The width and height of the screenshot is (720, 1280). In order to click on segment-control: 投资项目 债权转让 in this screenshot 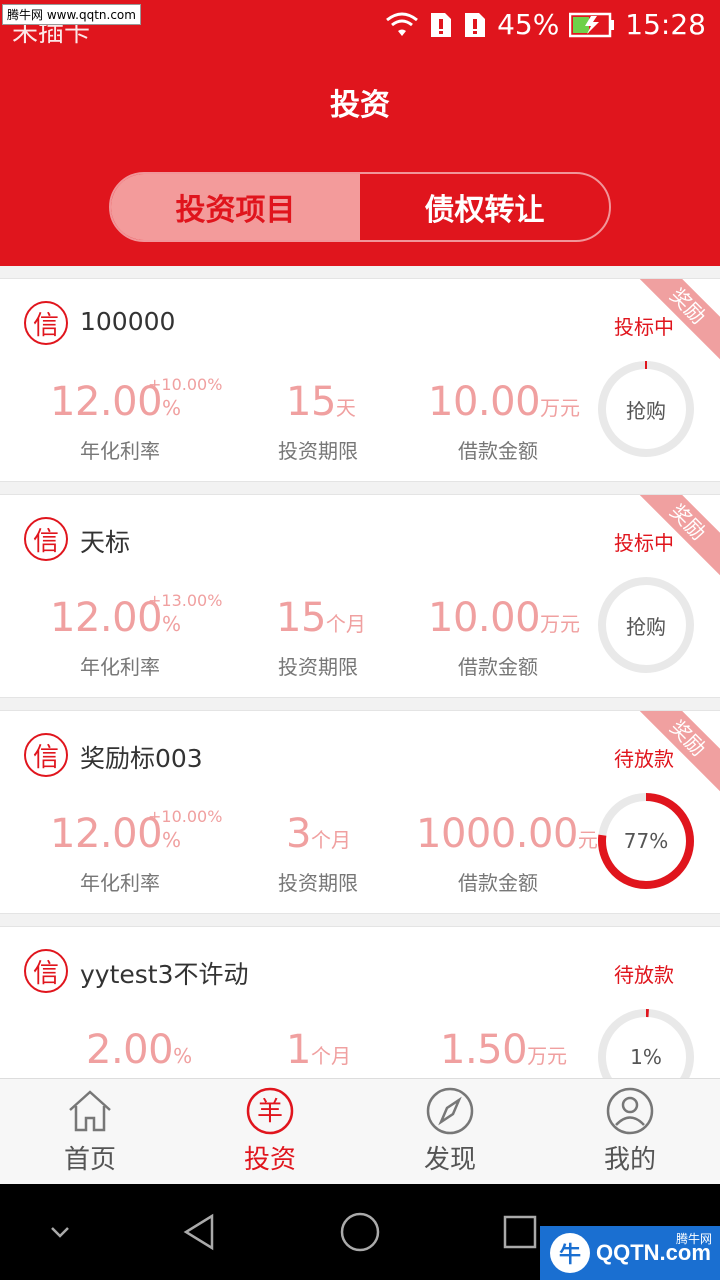, I will do `click(360, 207)`.